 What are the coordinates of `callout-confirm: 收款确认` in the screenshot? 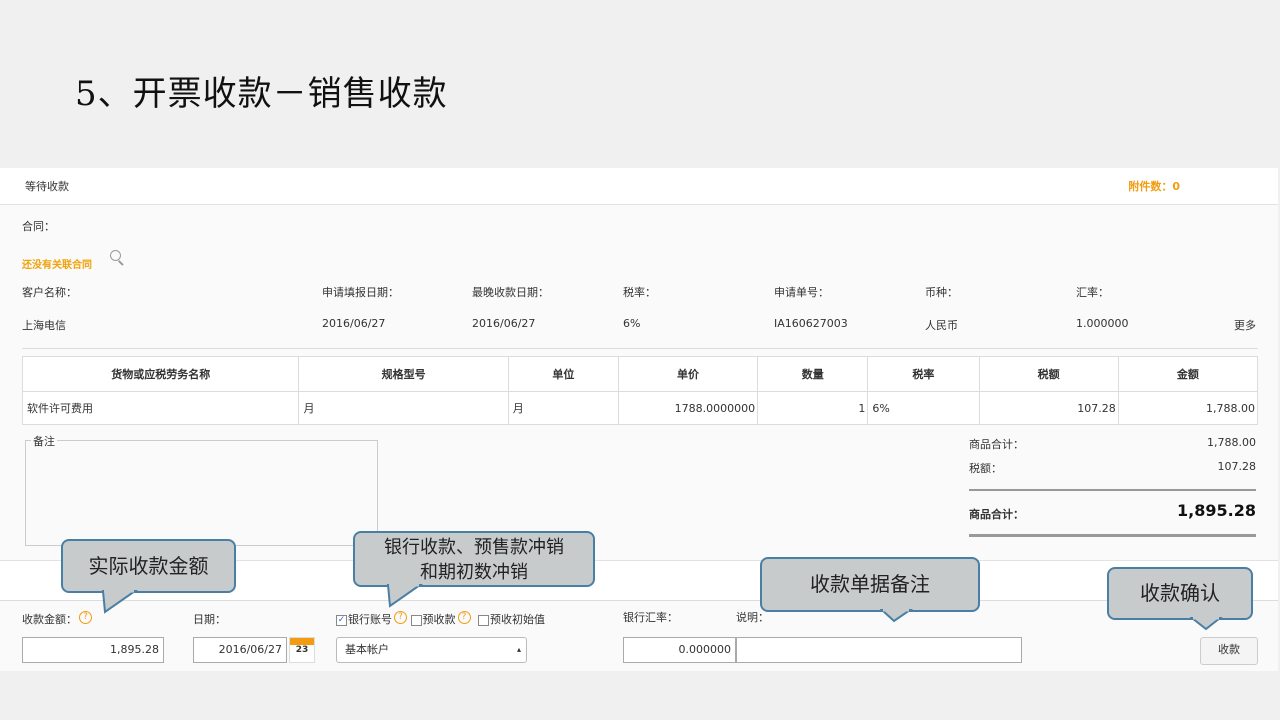 It's located at (1180, 593).